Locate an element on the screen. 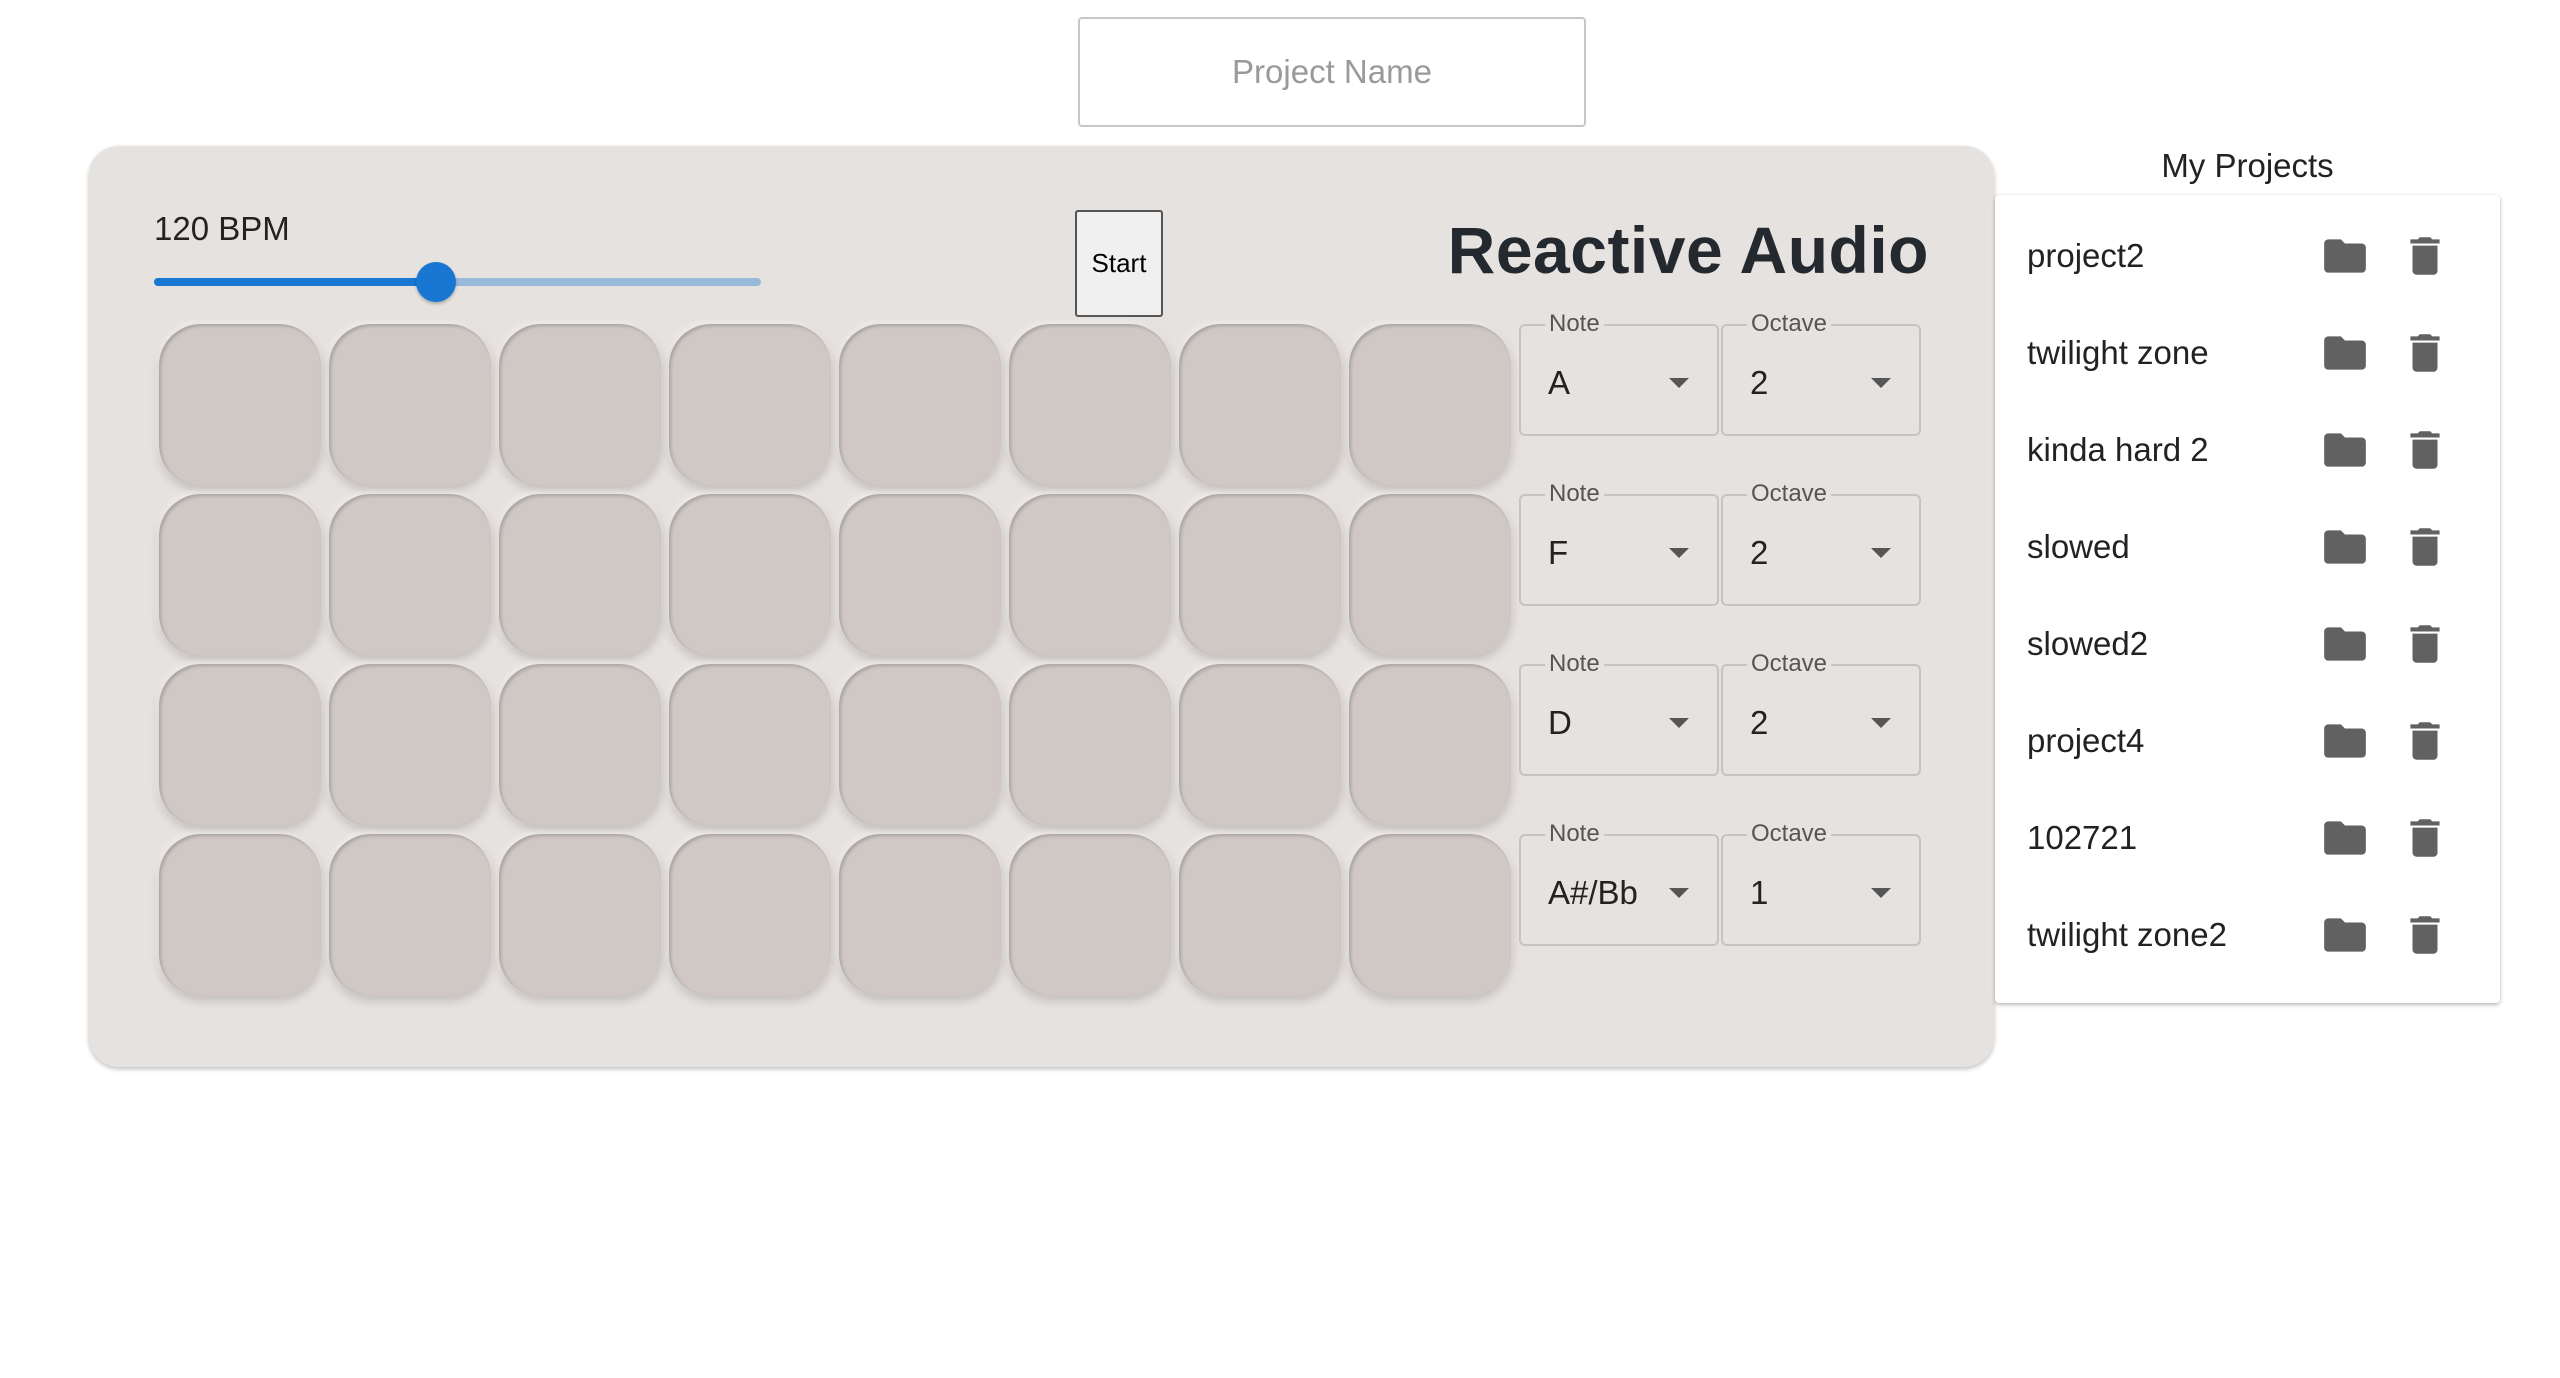 The image size is (2560, 1378). project-label: twilight zone2 is located at coordinates (2127, 934).